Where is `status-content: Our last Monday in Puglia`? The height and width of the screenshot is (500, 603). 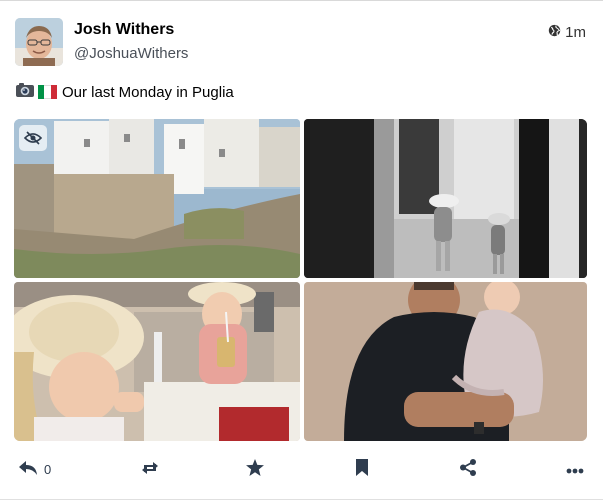
status-content: Our last Monday in Puglia is located at coordinates (124, 92).